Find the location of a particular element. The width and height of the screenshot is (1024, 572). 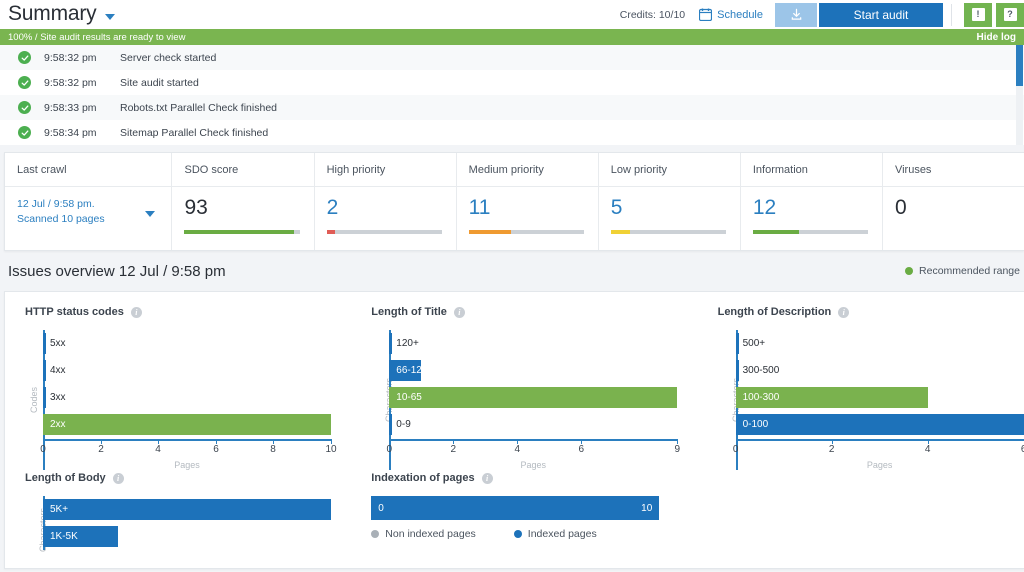

bar-label: 3xx is located at coordinates (58, 397).